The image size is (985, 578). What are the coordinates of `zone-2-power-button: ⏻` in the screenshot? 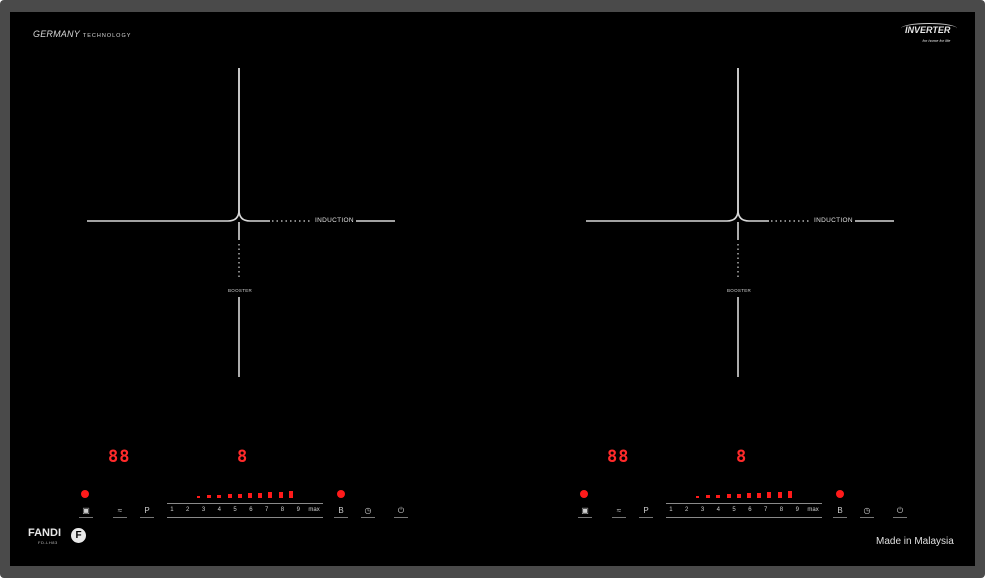 It's located at (900, 511).